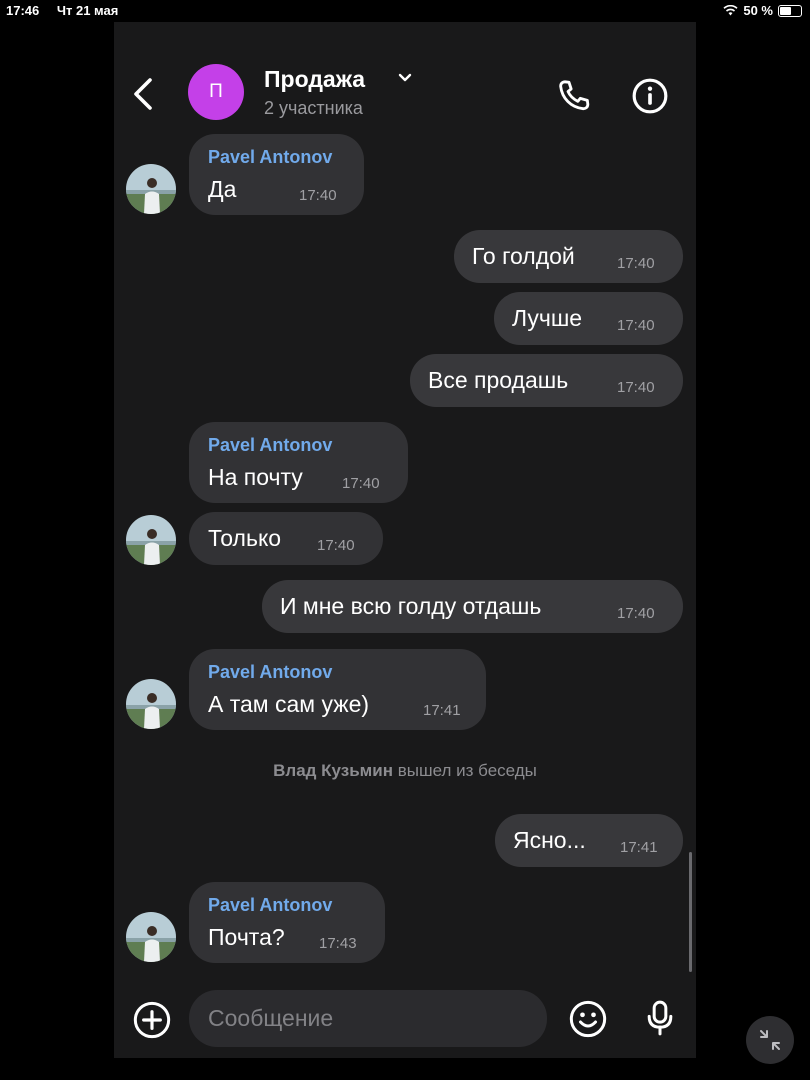 The width and height of the screenshot is (810, 1080). I want to click on message-input, so click(368, 1018).